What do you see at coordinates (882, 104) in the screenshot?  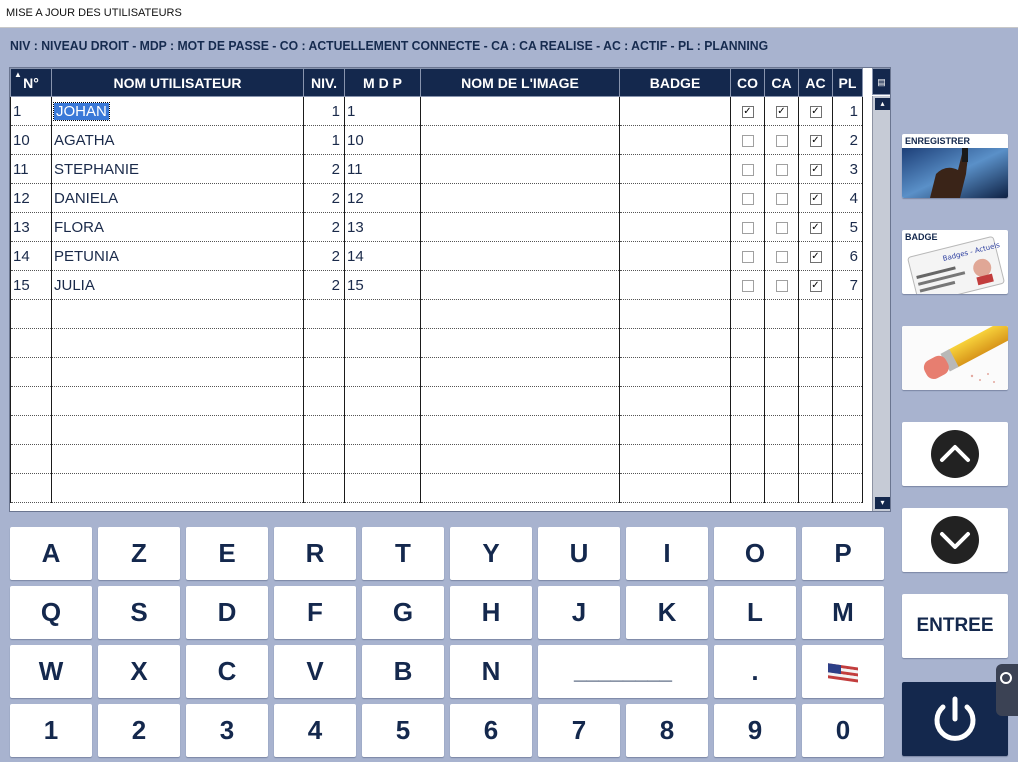 I see `scroll-up-icon: ▴` at bounding box center [882, 104].